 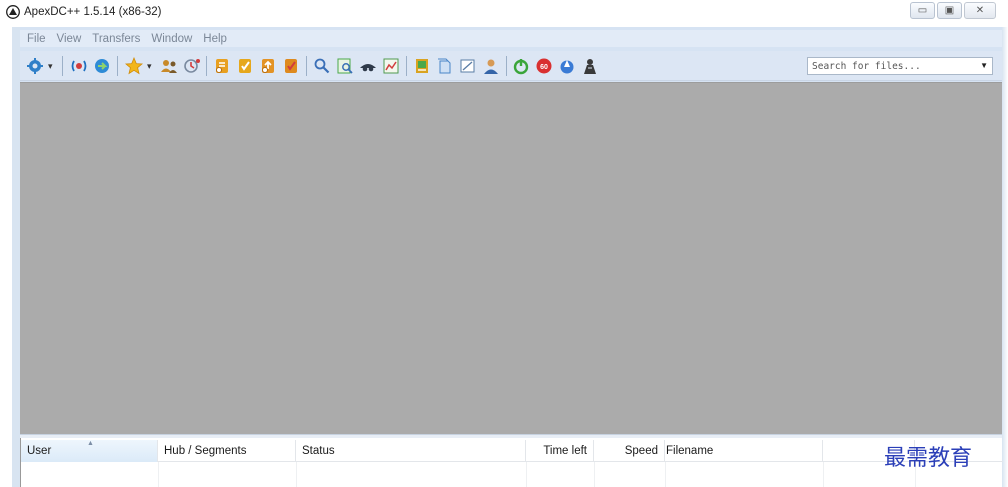 I want to click on system-log-icon, so click(x=491, y=66).